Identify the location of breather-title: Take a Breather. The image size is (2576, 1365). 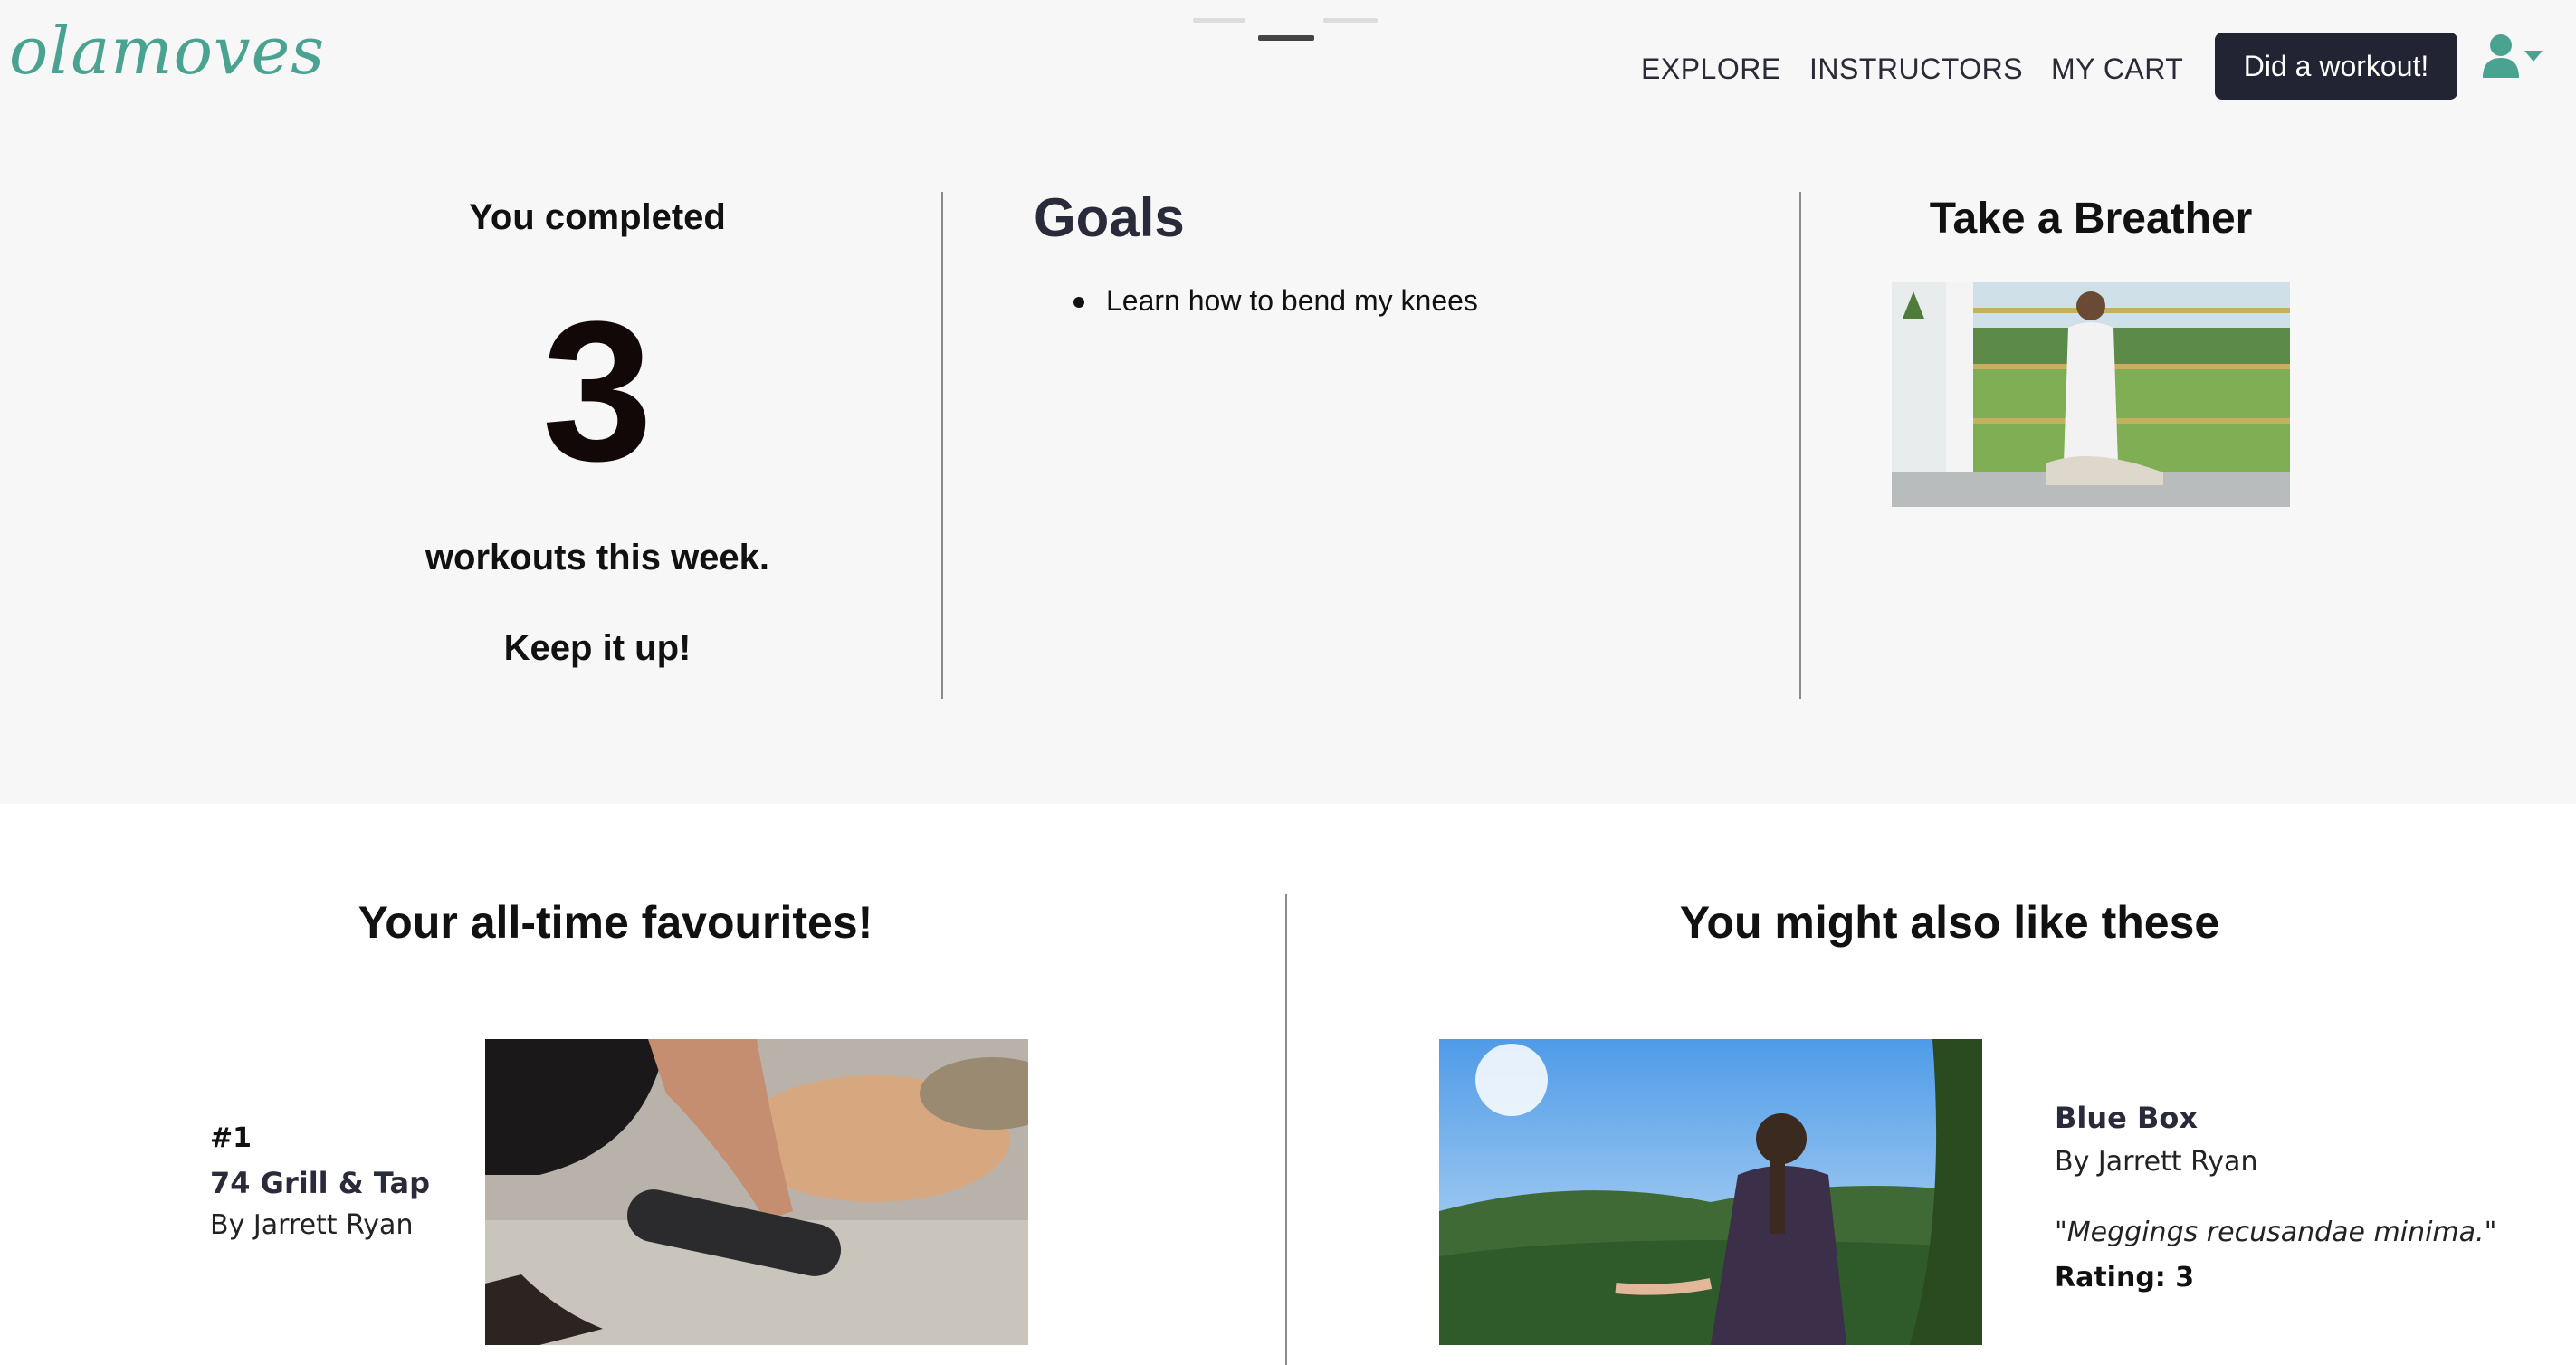
(2091, 219).